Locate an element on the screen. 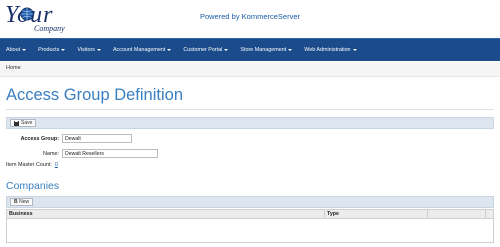 The image size is (500, 247). save-button: Save is located at coordinates (23, 123).